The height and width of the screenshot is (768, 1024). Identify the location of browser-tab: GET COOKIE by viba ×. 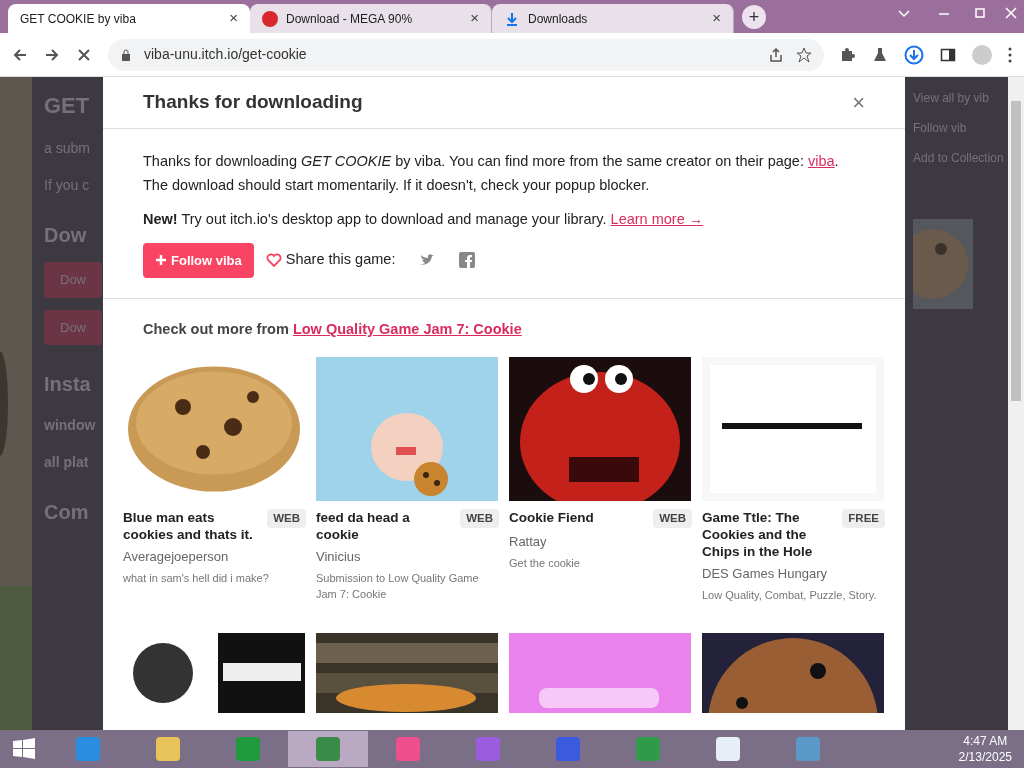
(129, 18).